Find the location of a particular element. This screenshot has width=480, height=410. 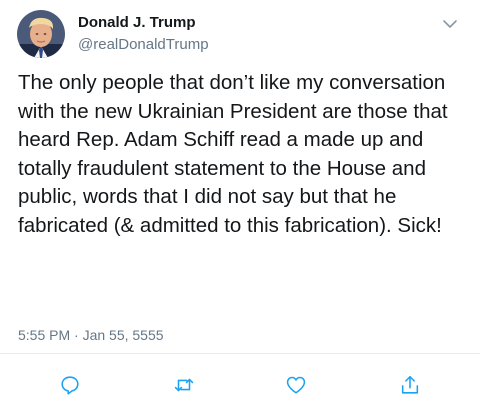

heart-icon is located at coordinates (296, 385).